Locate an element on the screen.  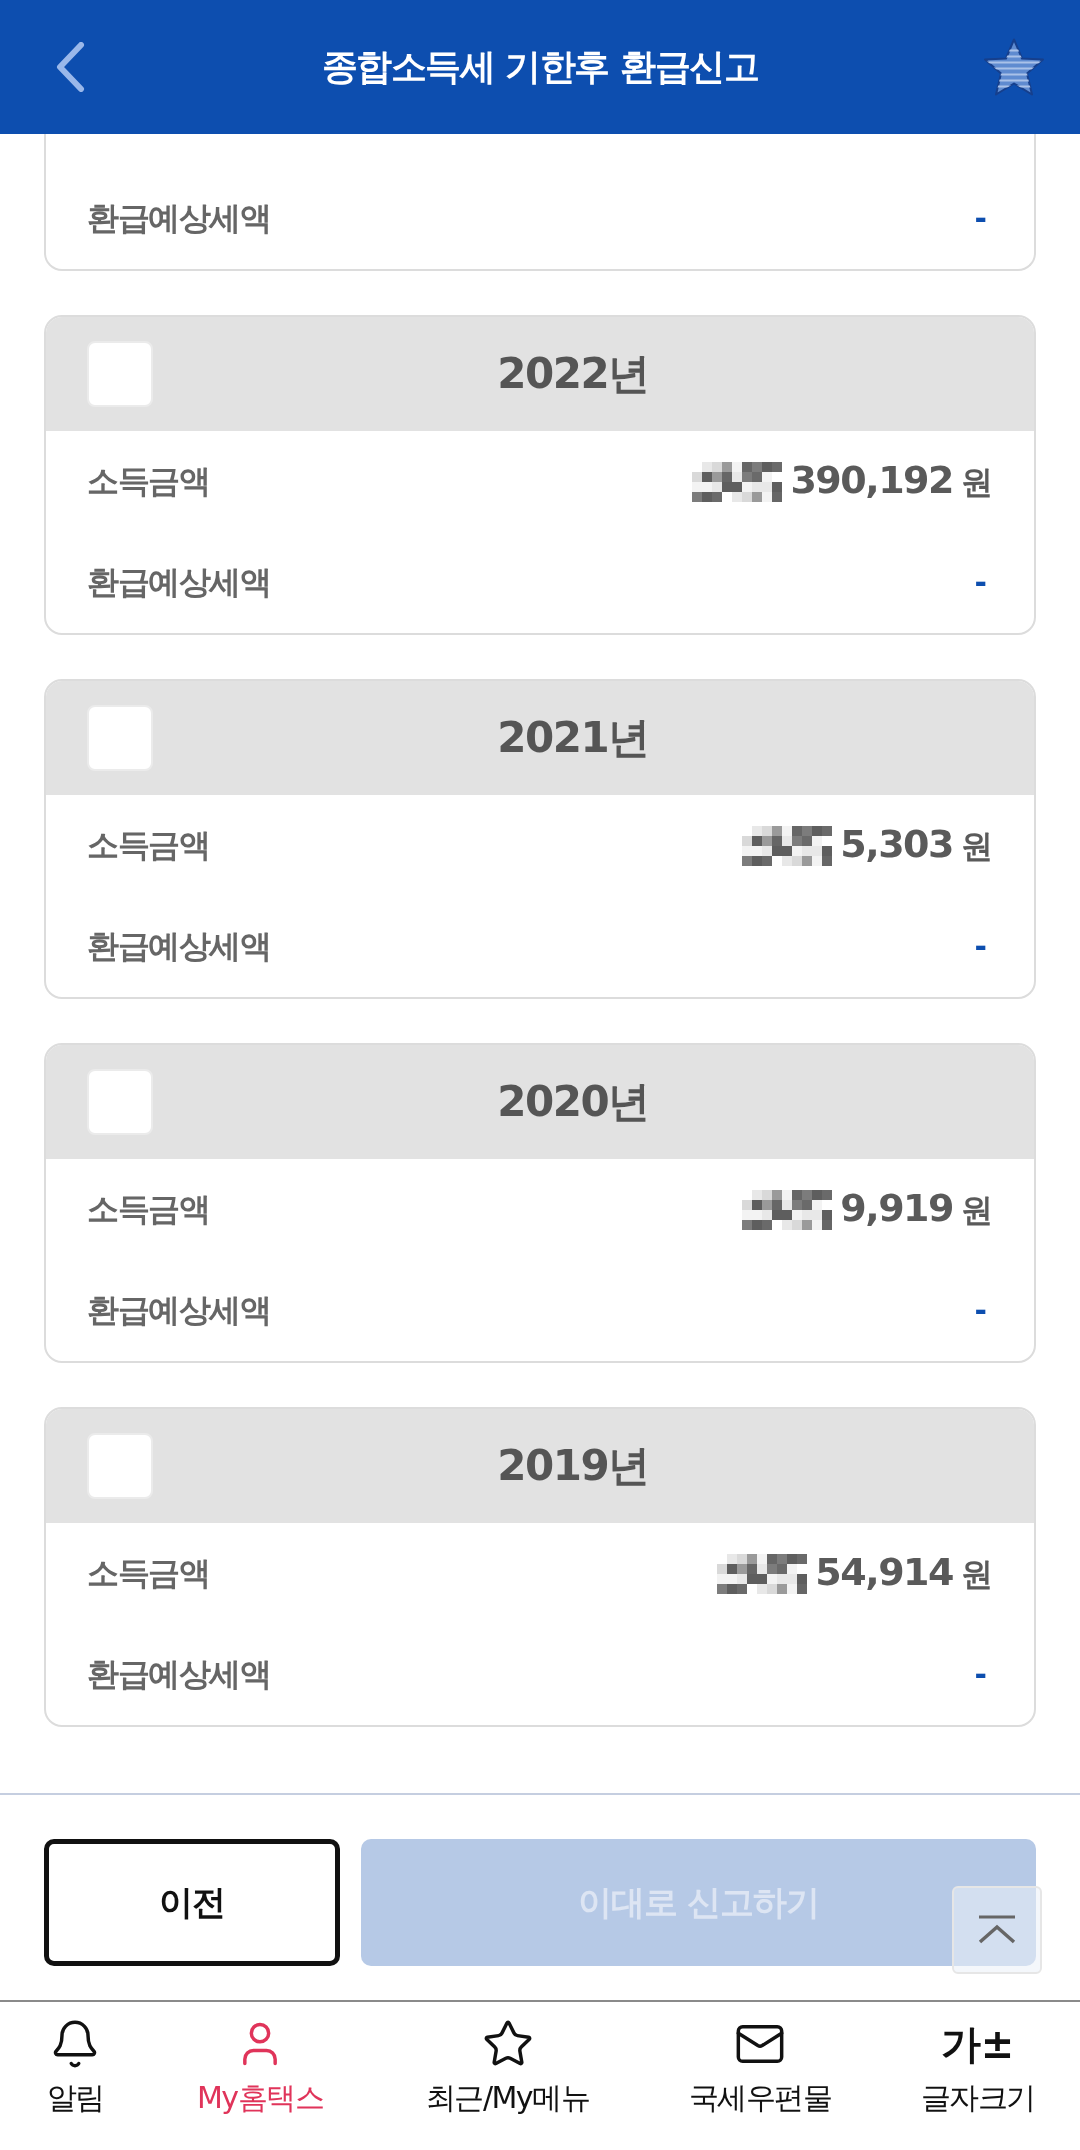
tab-bar-item: 알림 is located at coordinates (75, 2076).